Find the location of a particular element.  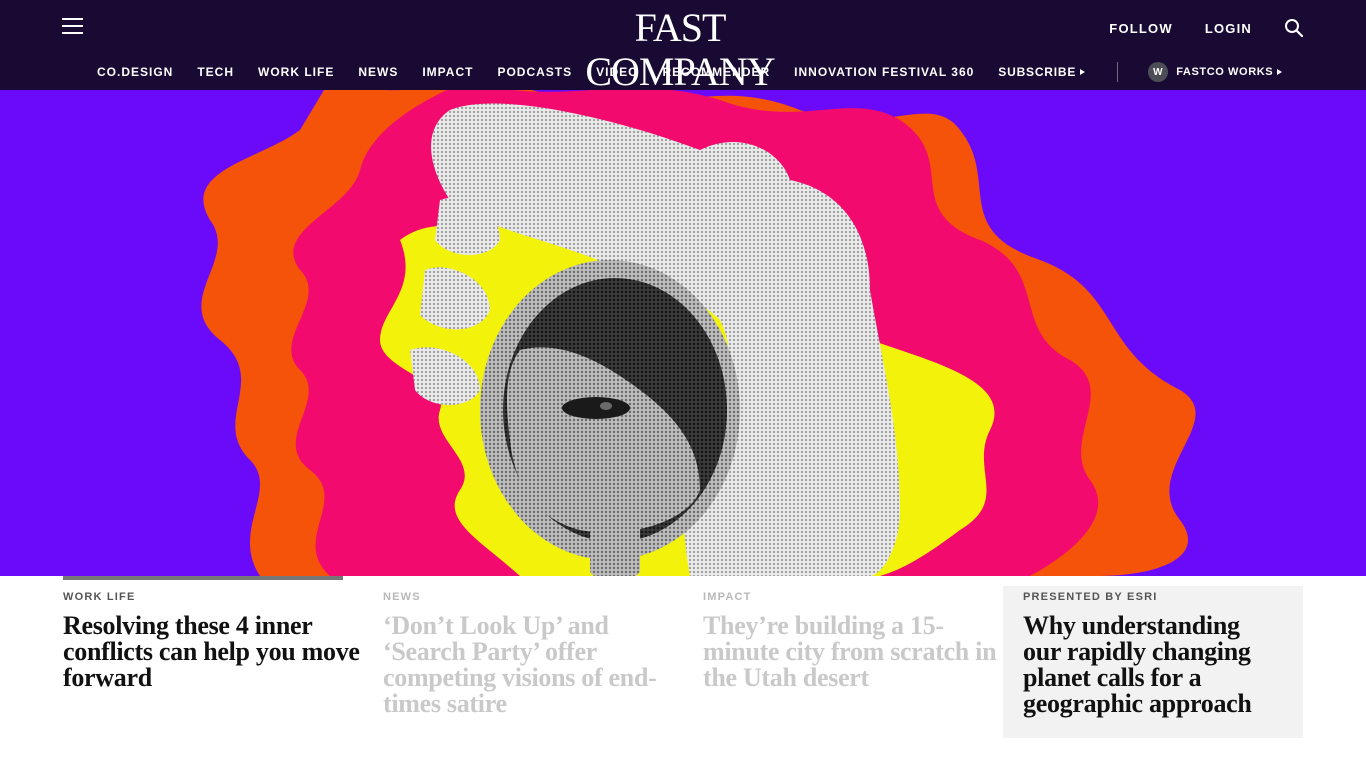

fastco-works-badge-icon: W is located at coordinates (1158, 72).